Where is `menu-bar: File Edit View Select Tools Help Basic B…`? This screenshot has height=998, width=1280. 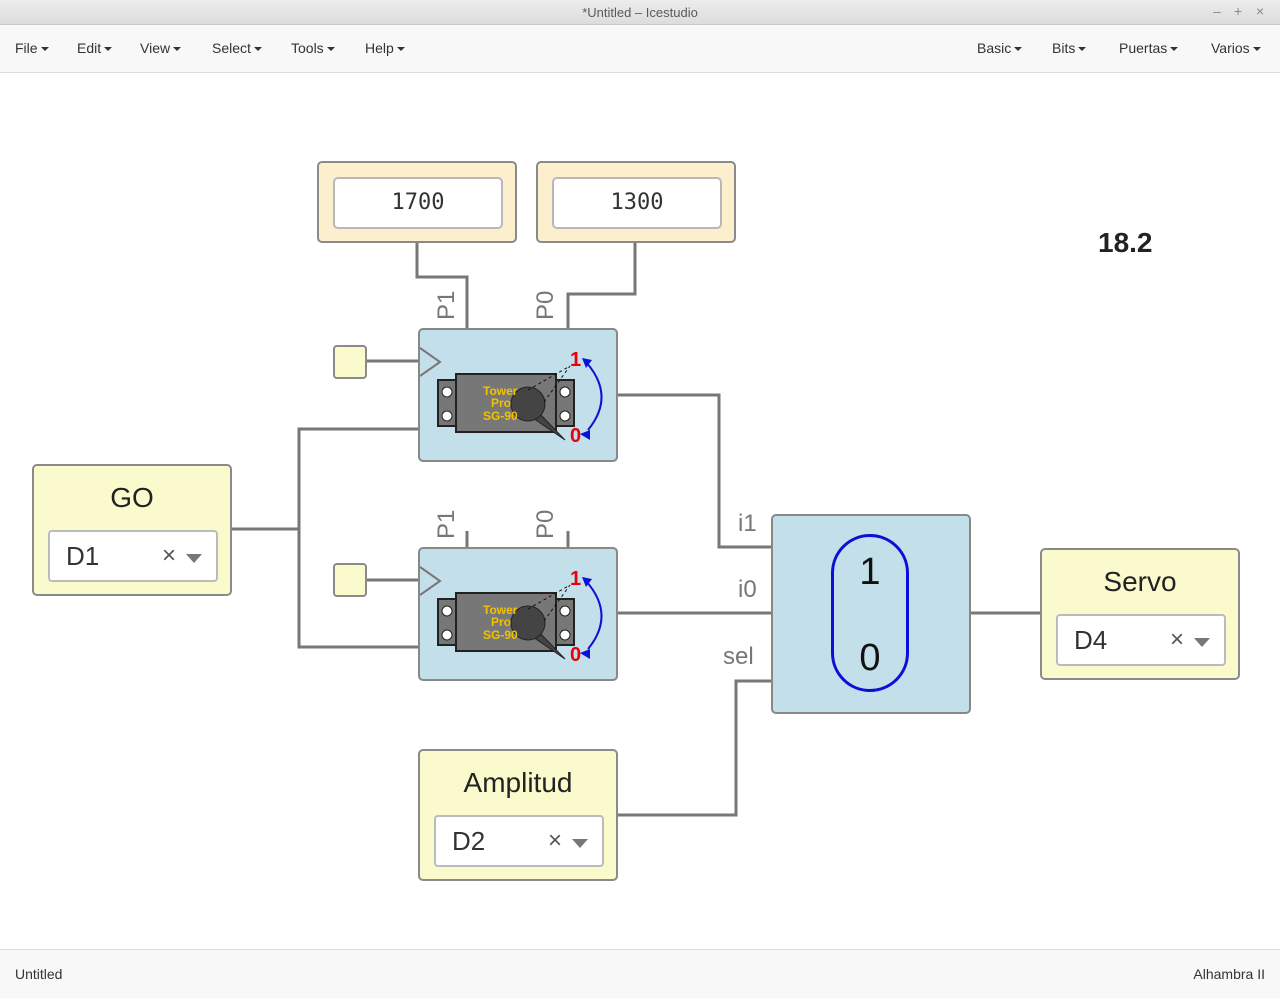 menu-bar: File Edit View Select Tools Help Basic B… is located at coordinates (640, 49).